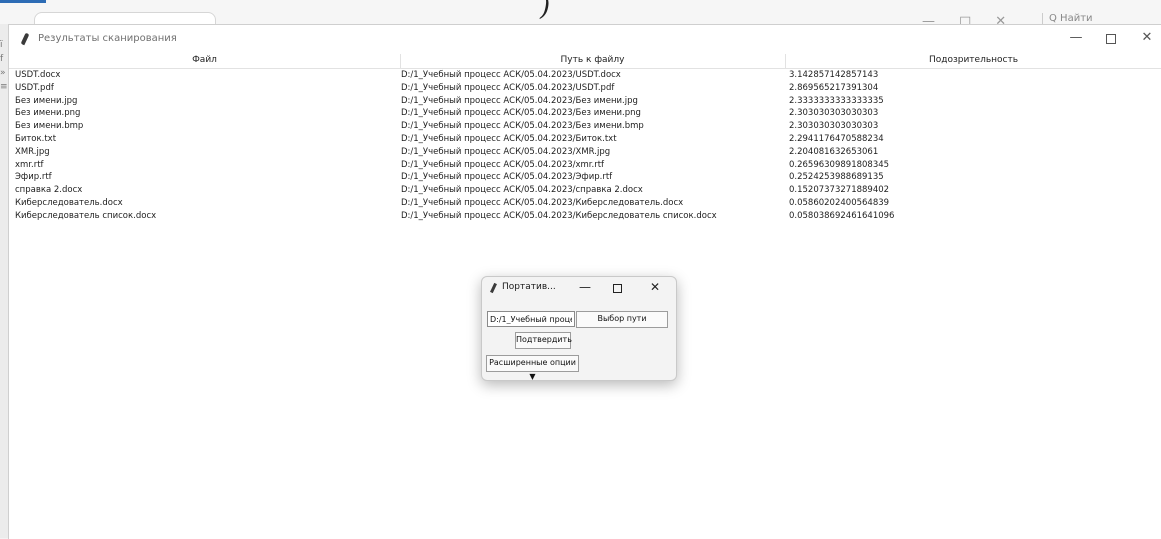 The height and width of the screenshot is (539, 1161). I want to click on dialog-maximize-button, so click(617, 288).